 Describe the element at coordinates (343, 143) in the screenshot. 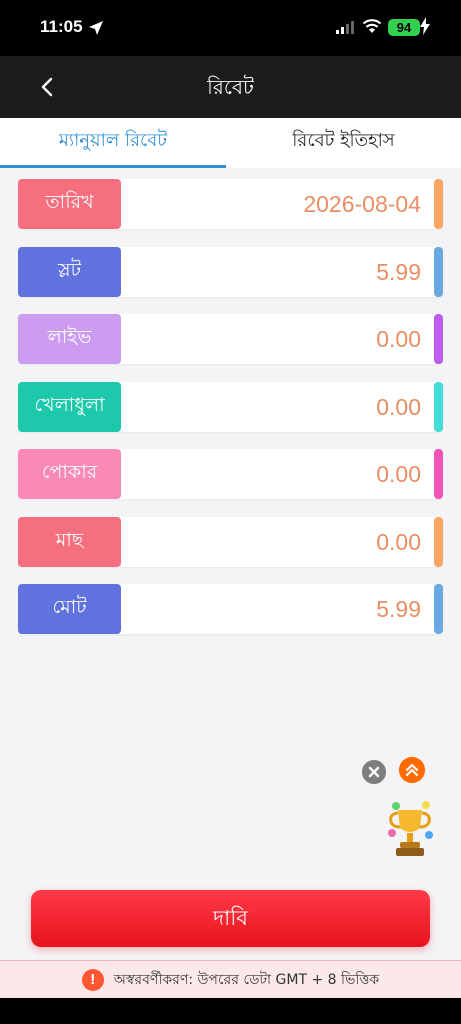

I see `tab-rebate-history: রিবেট ইতিহাস` at that location.